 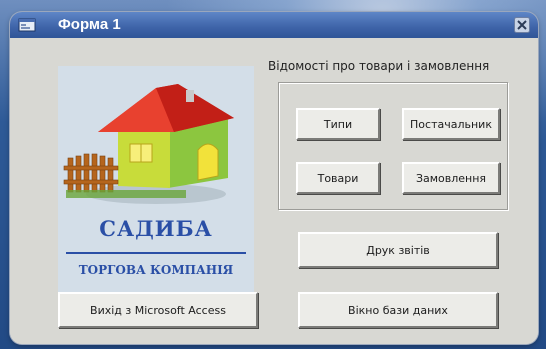 I want to click on brand-name: САДИБА, so click(x=156, y=228).